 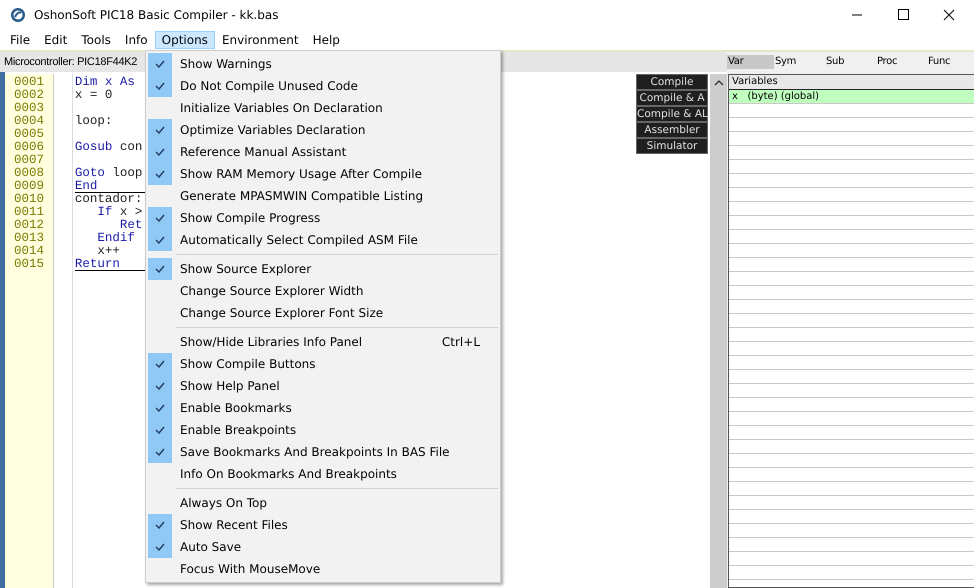 What do you see at coordinates (323, 430) in the screenshot?
I see `menu-option: Enable Breakpoints` at bounding box center [323, 430].